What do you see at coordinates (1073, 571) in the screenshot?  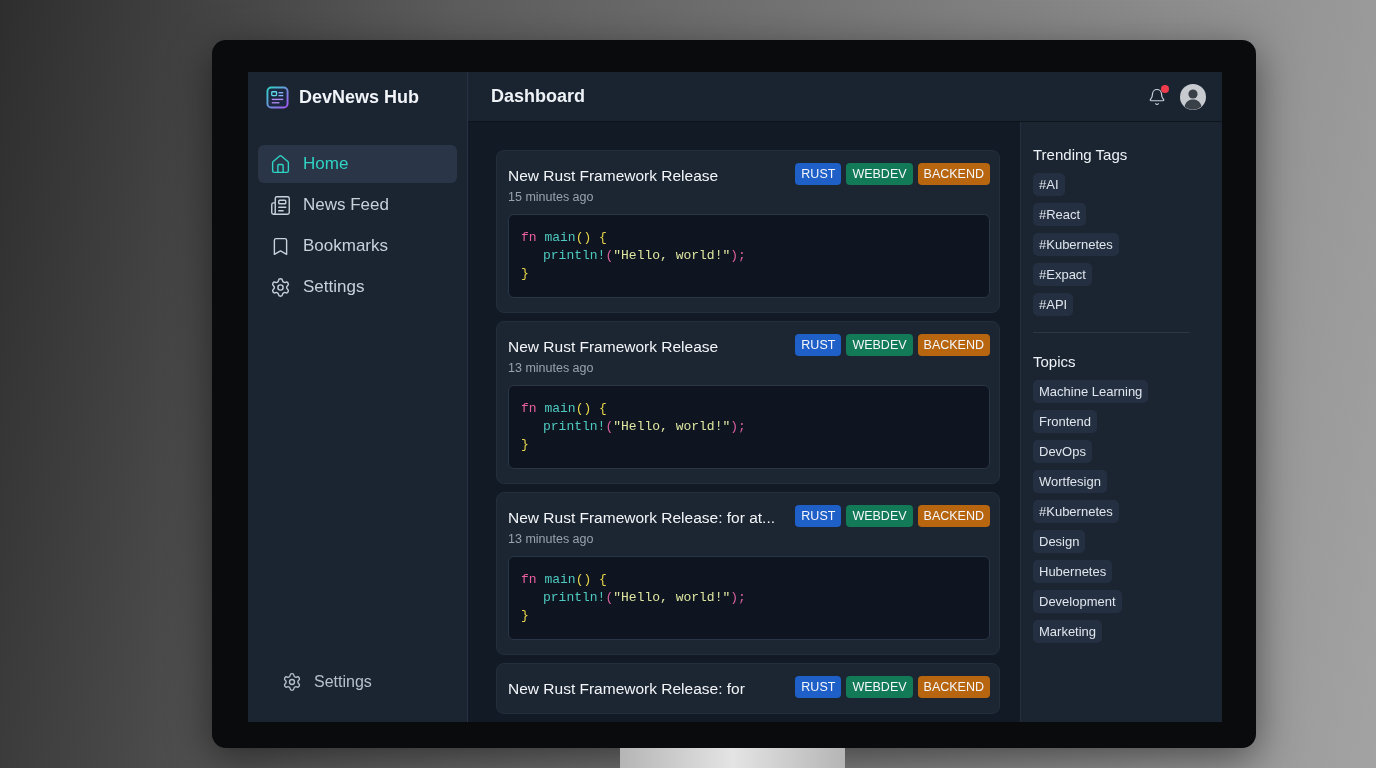 I see `topic-chip: Hubernetes` at bounding box center [1073, 571].